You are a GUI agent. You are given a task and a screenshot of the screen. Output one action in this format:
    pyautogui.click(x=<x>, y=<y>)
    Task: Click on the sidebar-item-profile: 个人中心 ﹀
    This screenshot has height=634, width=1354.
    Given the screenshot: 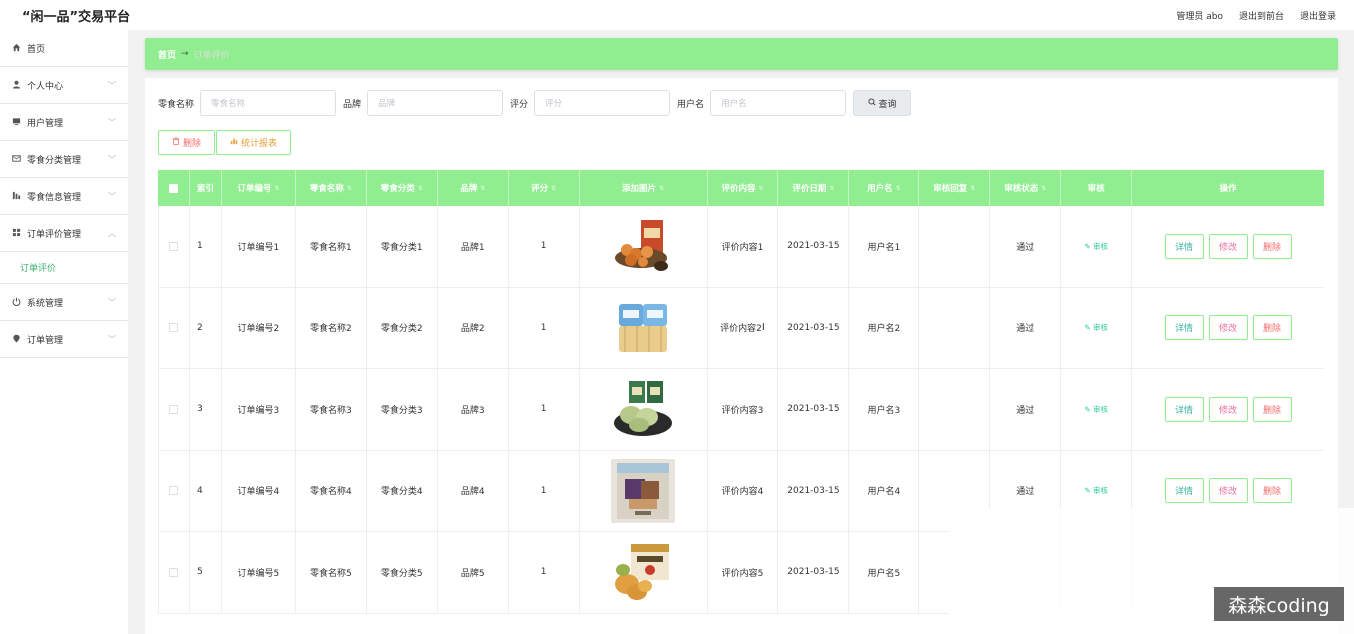 What is the action you would take?
    pyautogui.click(x=64, y=85)
    